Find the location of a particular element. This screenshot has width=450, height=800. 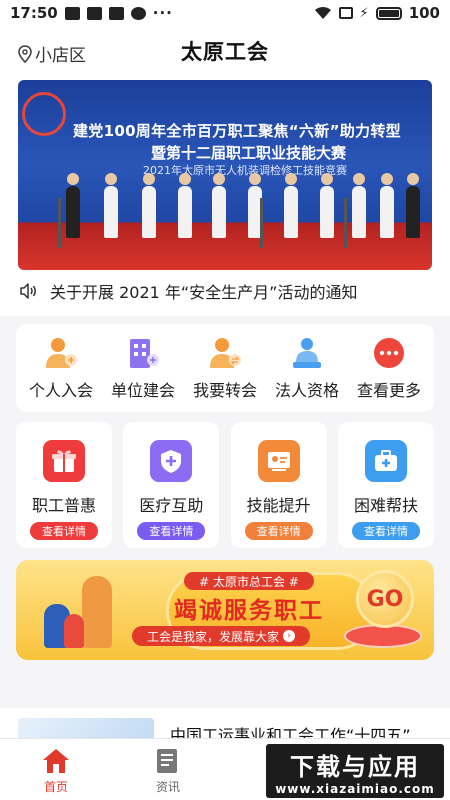

quick-action-label: 法人资格 is located at coordinates (306, 390).